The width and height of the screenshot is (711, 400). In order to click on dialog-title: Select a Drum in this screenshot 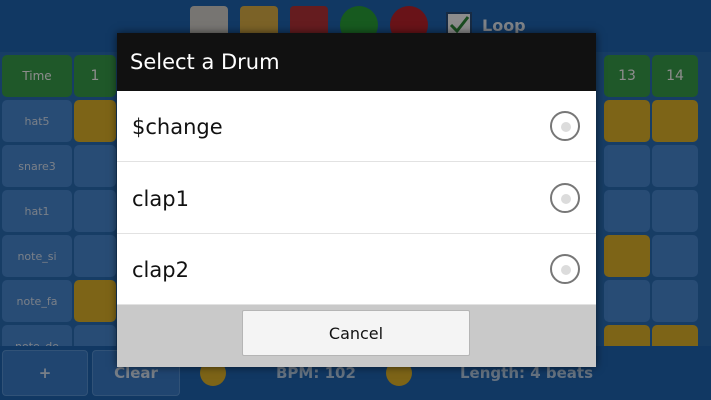, I will do `click(356, 62)`.